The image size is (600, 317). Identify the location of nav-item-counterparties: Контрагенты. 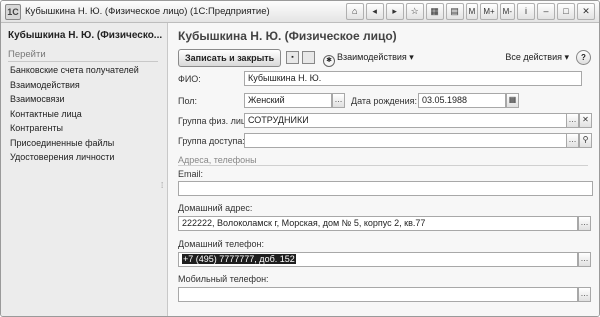
(74, 128).